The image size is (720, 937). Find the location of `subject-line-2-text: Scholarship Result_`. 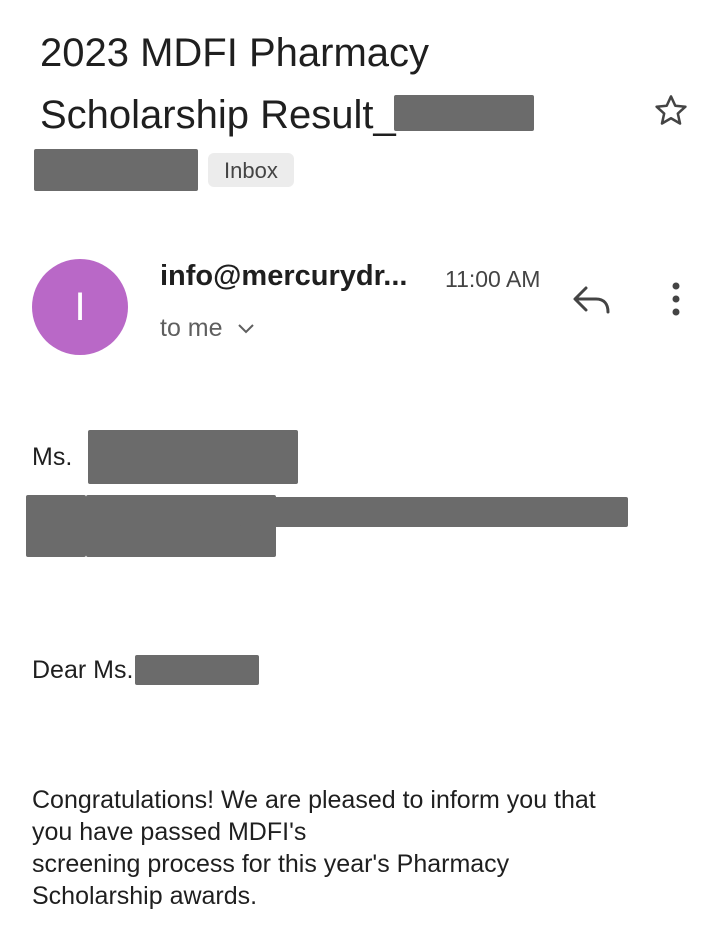

subject-line-2-text: Scholarship Result_ is located at coordinates (218, 115).